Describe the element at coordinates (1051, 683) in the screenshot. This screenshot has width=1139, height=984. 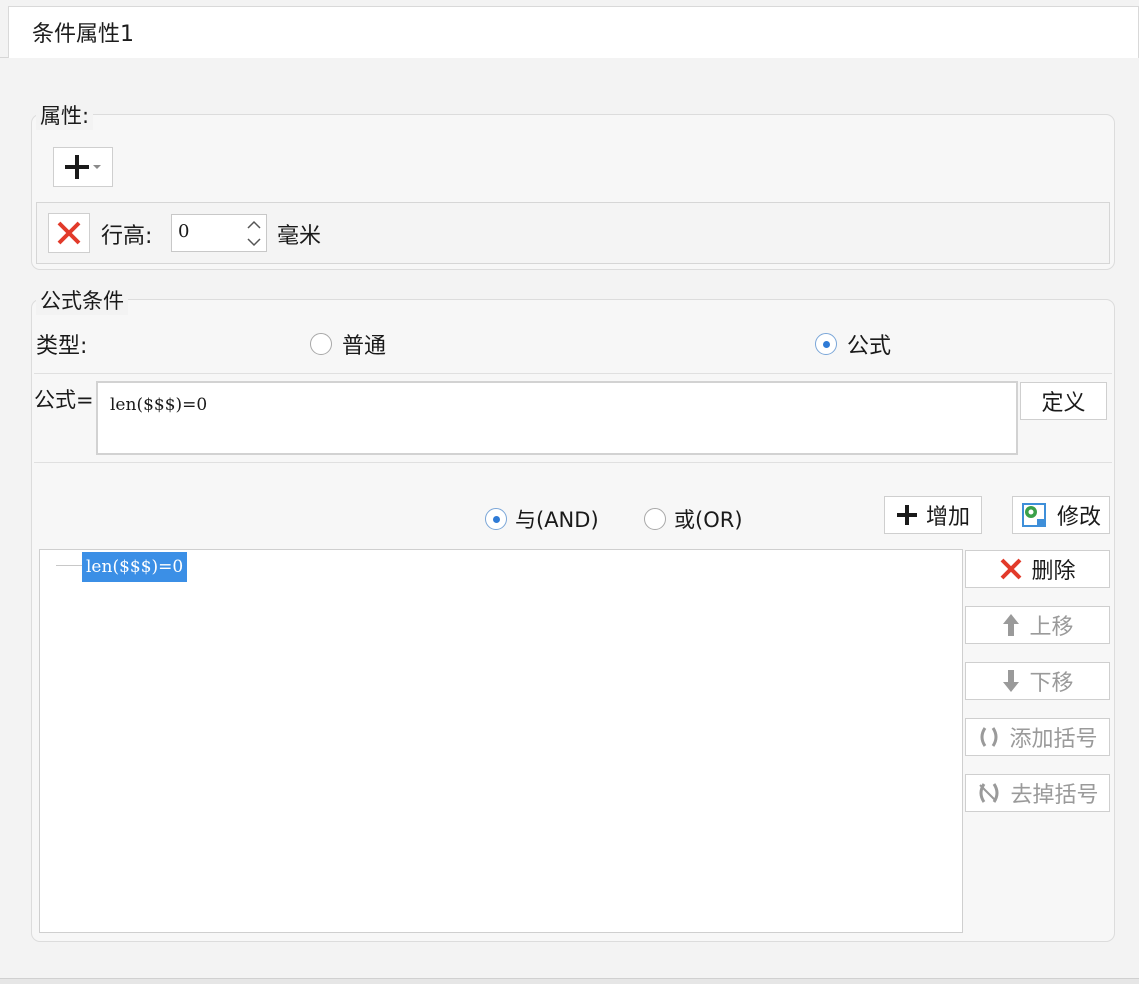
I see `move-down-label: 下移` at that location.